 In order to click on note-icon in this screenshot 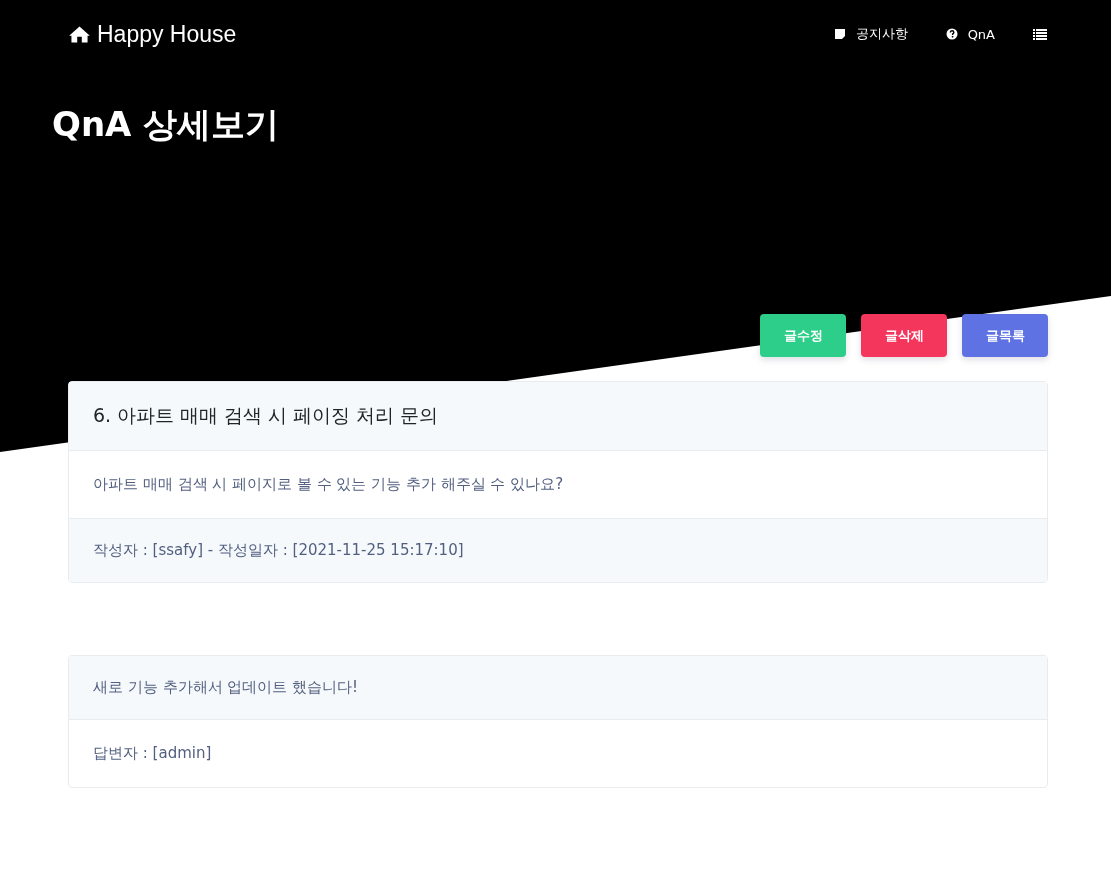, I will do `click(839, 34)`.